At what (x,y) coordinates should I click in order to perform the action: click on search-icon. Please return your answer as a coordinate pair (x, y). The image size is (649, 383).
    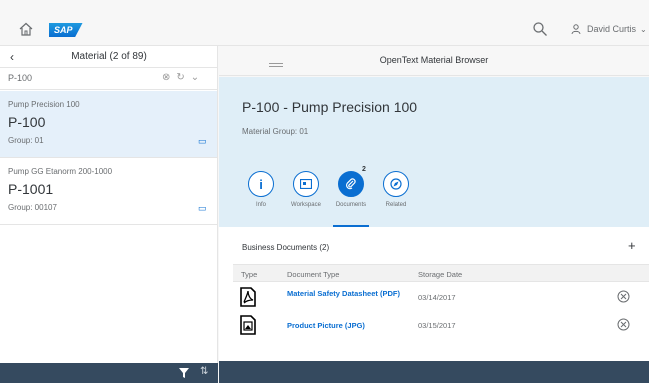
    Looking at the image, I should click on (540, 29).